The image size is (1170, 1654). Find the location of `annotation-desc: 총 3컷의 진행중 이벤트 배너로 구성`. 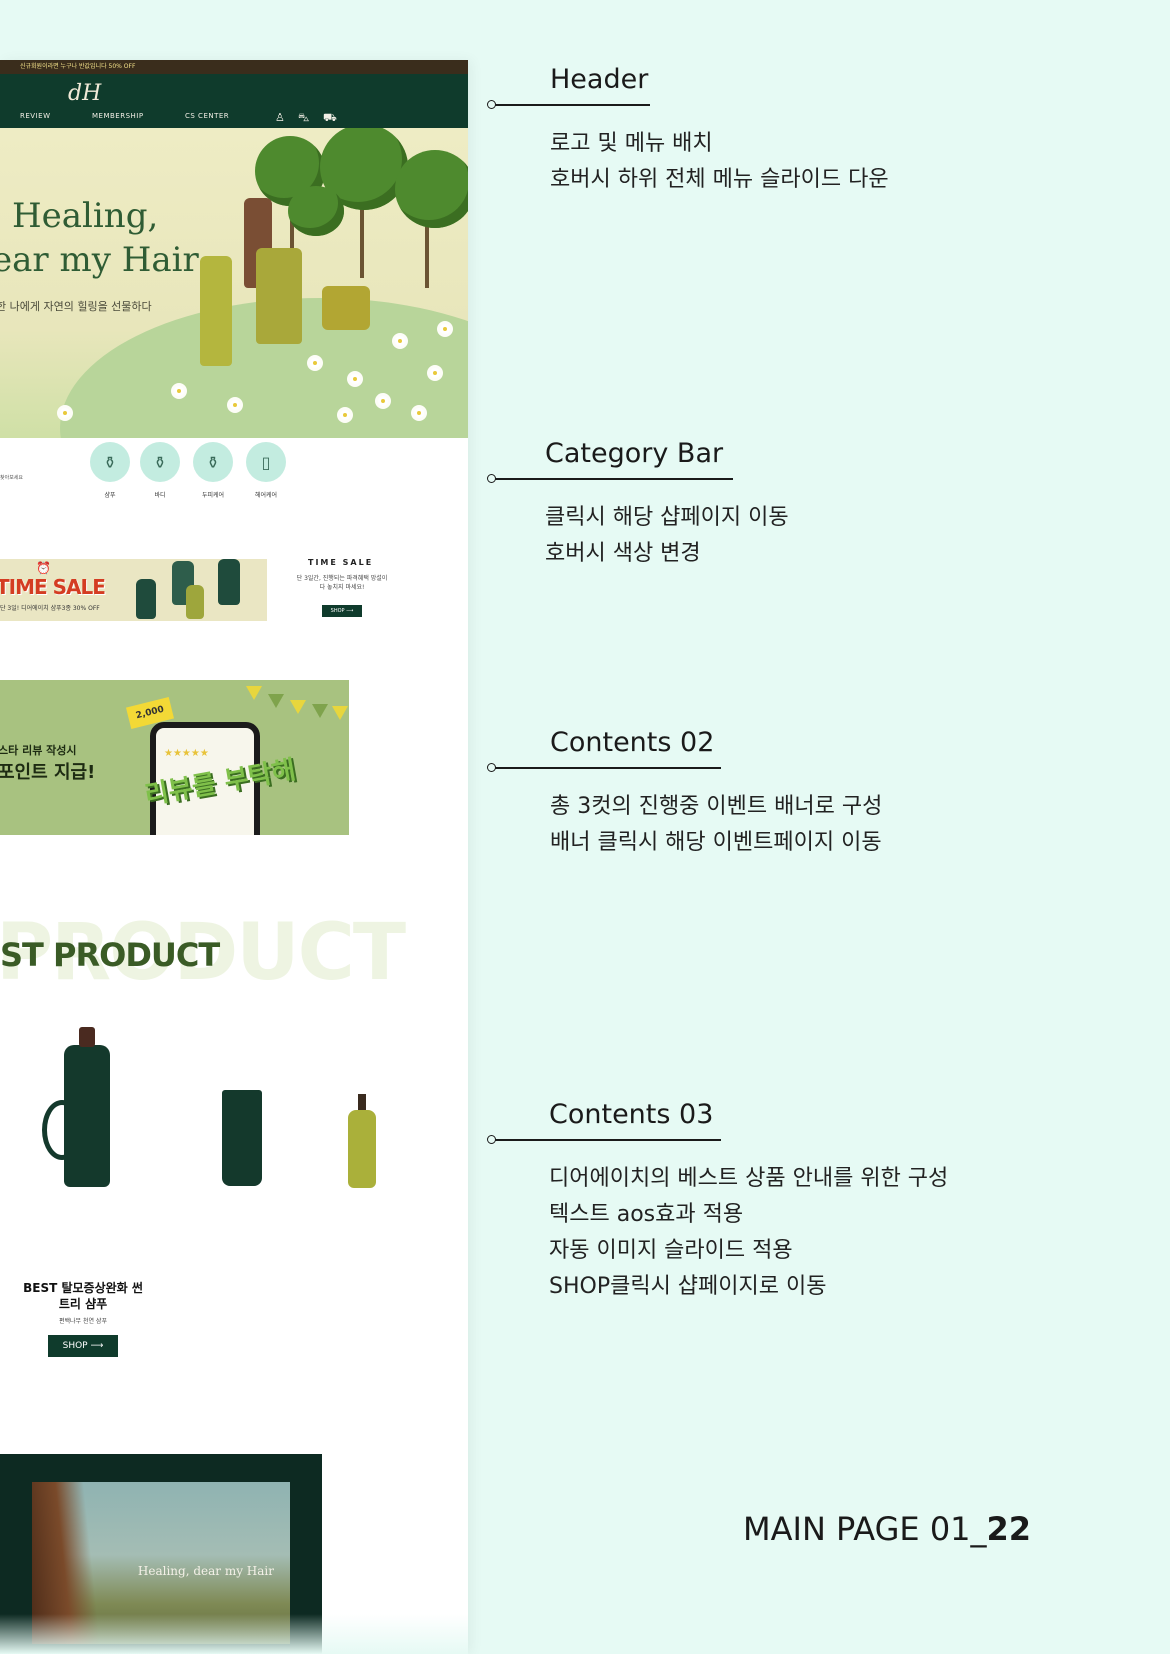

annotation-desc: 총 3컷의 진행중 이벤트 배너로 구성 is located at coordinates (716, 806).